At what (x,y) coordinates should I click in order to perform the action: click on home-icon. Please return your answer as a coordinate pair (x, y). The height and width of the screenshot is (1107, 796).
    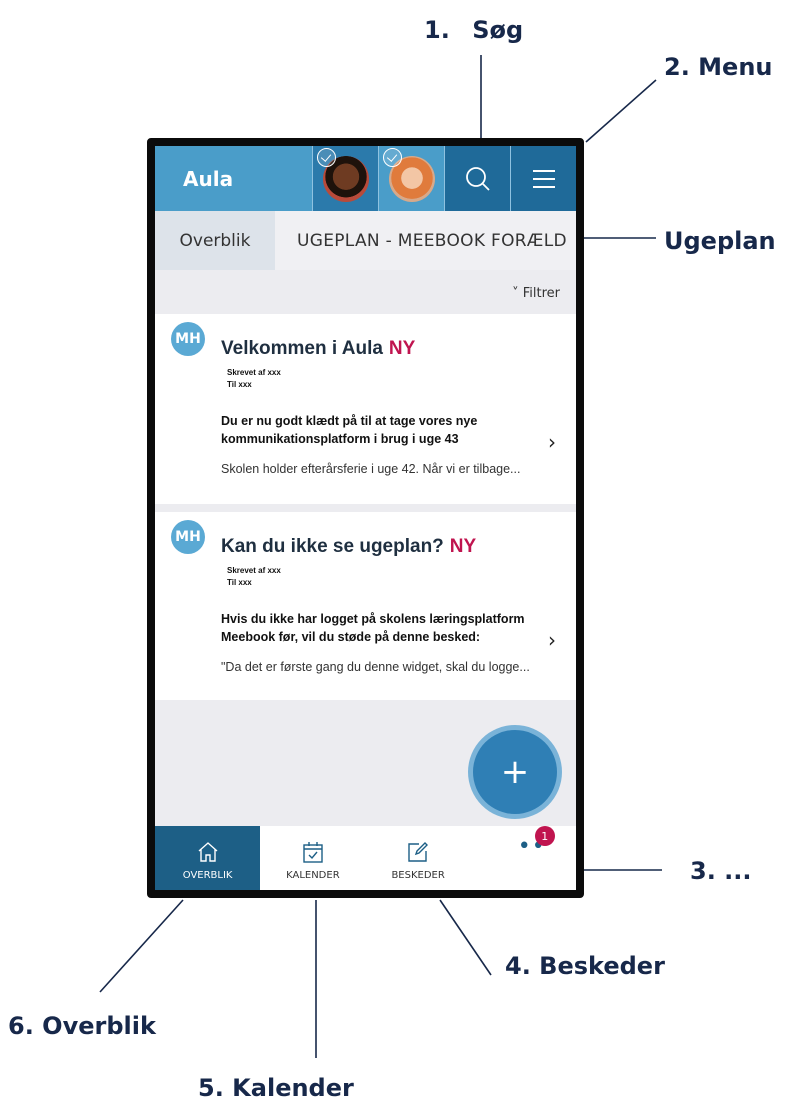
    Looking at the image, I should click on (208, 852).